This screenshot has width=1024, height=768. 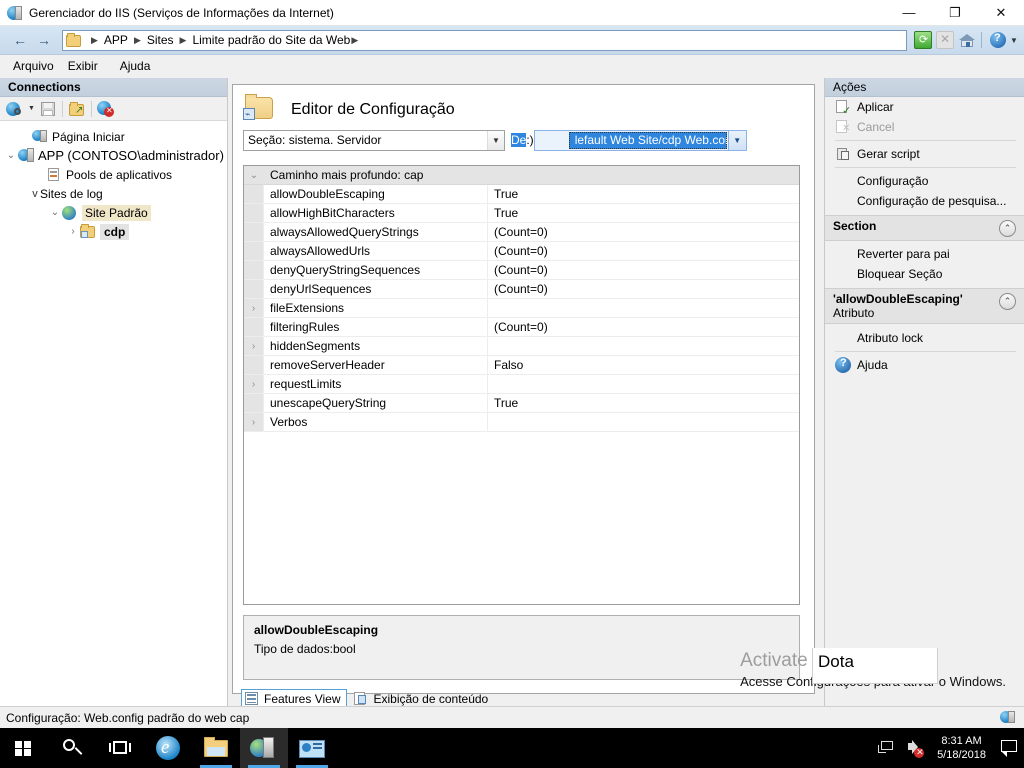 I want to click on collapse-chevron-icon: ⌄, so click(x=254, y=175).